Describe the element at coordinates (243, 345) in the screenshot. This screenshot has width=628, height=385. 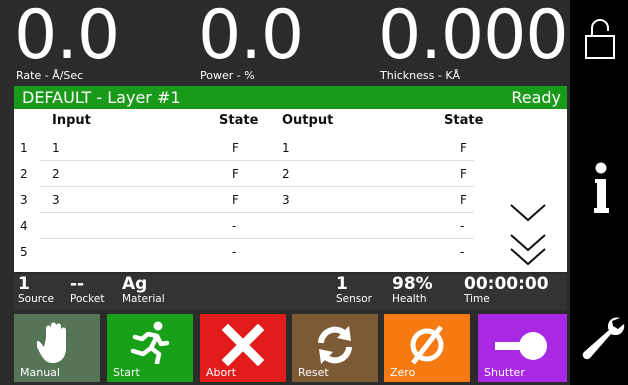
I see `close-icon` at that location.